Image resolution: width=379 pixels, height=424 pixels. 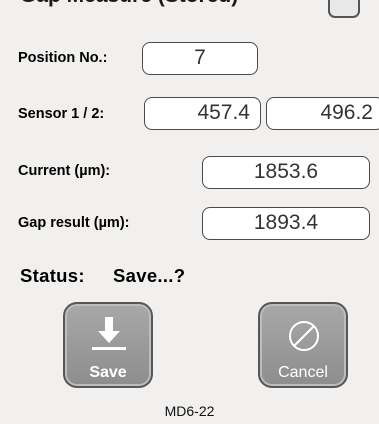 I want to click on status-value: Save...?, so click(x=149, y=275).